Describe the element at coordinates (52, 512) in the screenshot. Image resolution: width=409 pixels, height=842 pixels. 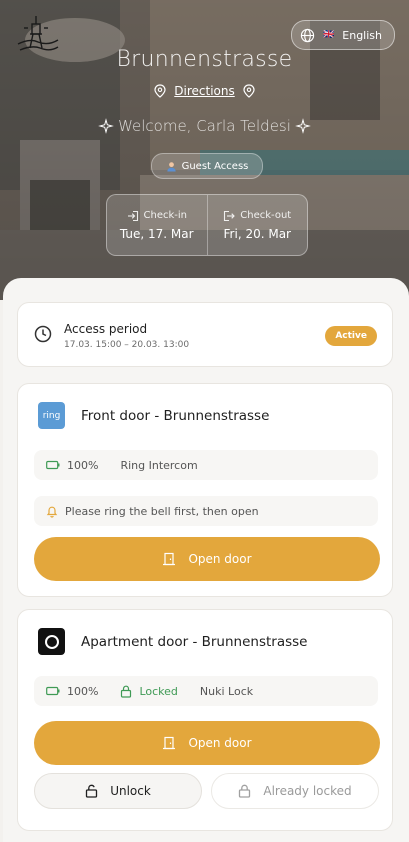
I see `bell-icon` at that location.